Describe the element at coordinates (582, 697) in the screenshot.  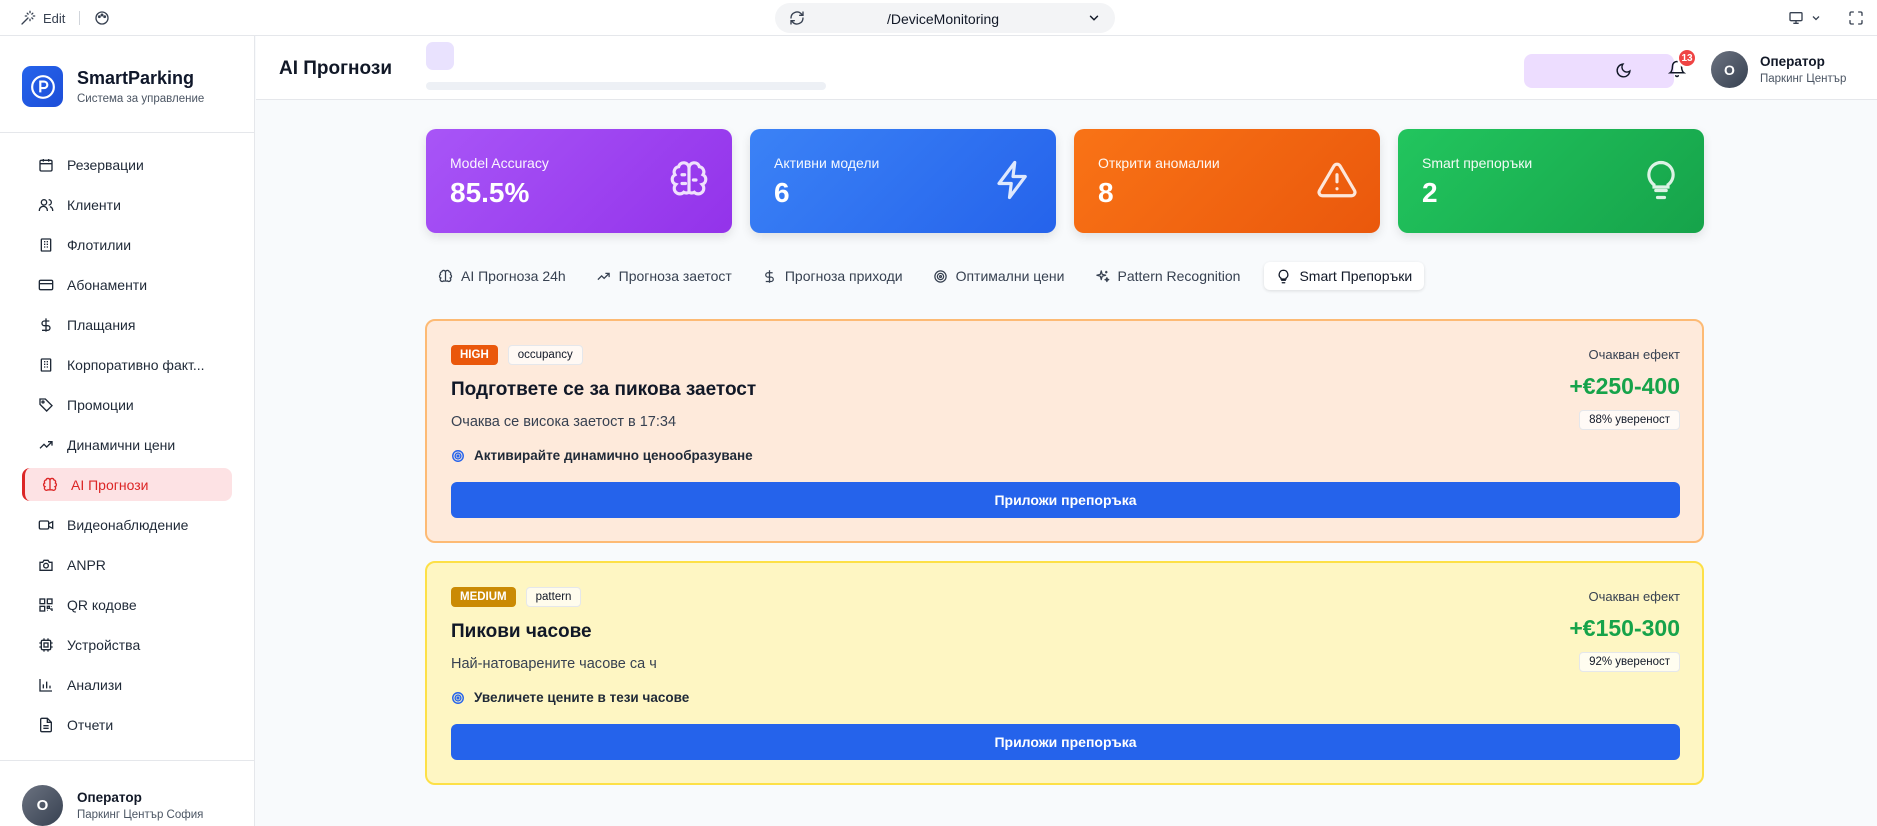
I see `action-text: Увеличете цените в тези часове` at that location.